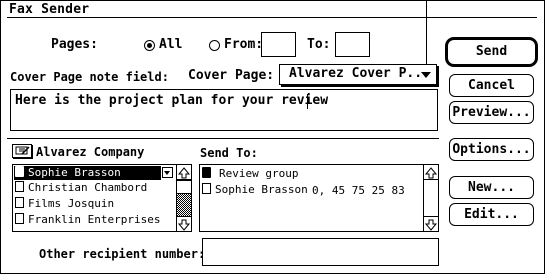  I want to click on list-item-label: Films Josquin, so click(71, 203).